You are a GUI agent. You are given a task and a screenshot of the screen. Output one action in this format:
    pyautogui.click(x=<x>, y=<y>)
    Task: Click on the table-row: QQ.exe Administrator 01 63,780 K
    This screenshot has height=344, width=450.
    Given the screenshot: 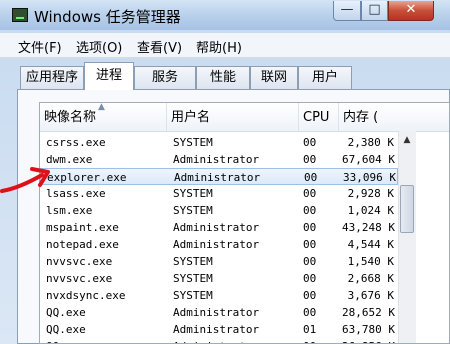 What is the action you would take?
    pyautogui.click(x=219, y=329)
    